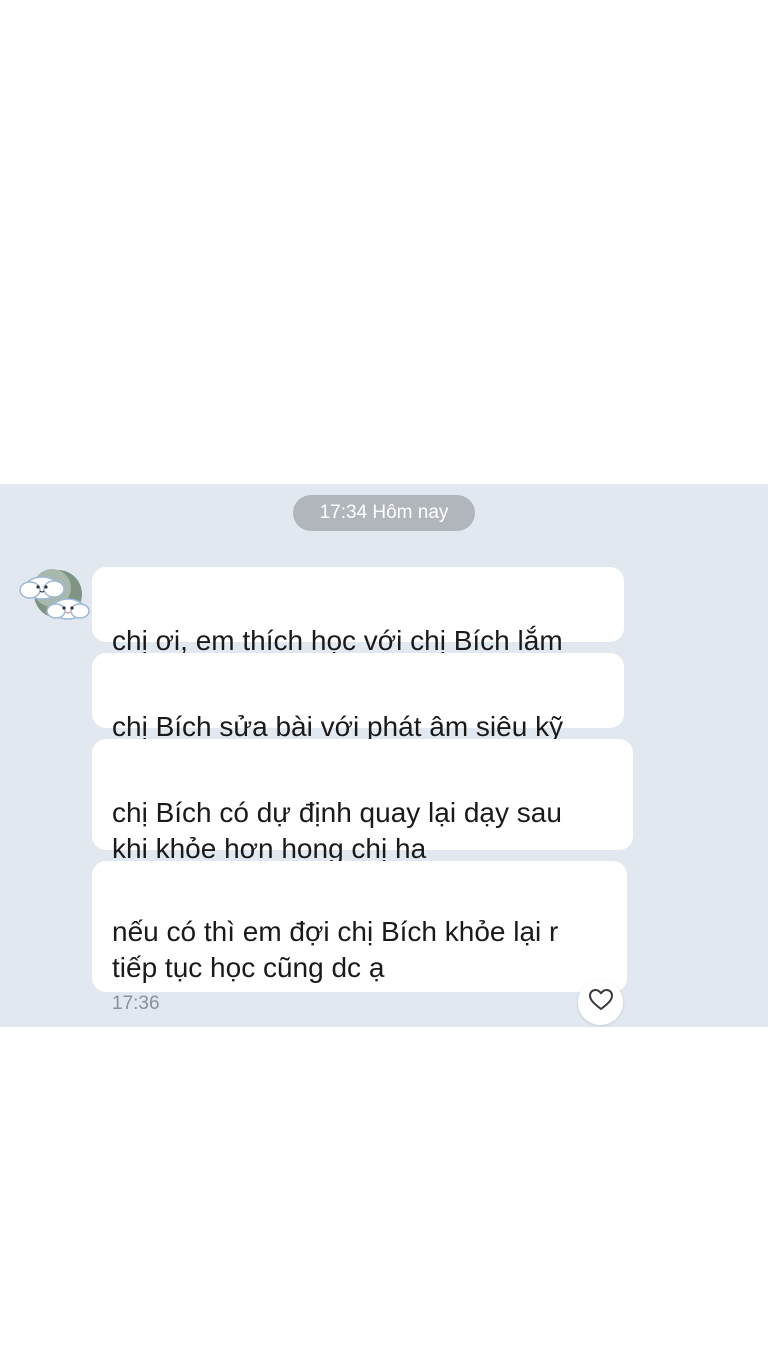  Describe the element at coordinates (337, 640) in the screenshot. I see `message-text: chị ơi, em thích học với chị Bích lắm` at that location.